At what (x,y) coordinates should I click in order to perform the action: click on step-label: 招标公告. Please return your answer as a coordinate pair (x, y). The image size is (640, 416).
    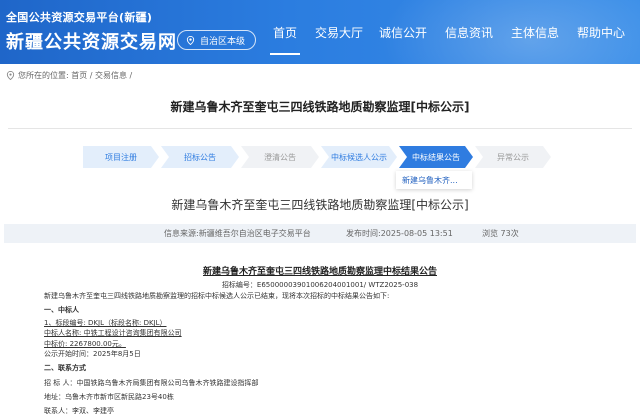
    Looking at the image, I should click on (200, 157).